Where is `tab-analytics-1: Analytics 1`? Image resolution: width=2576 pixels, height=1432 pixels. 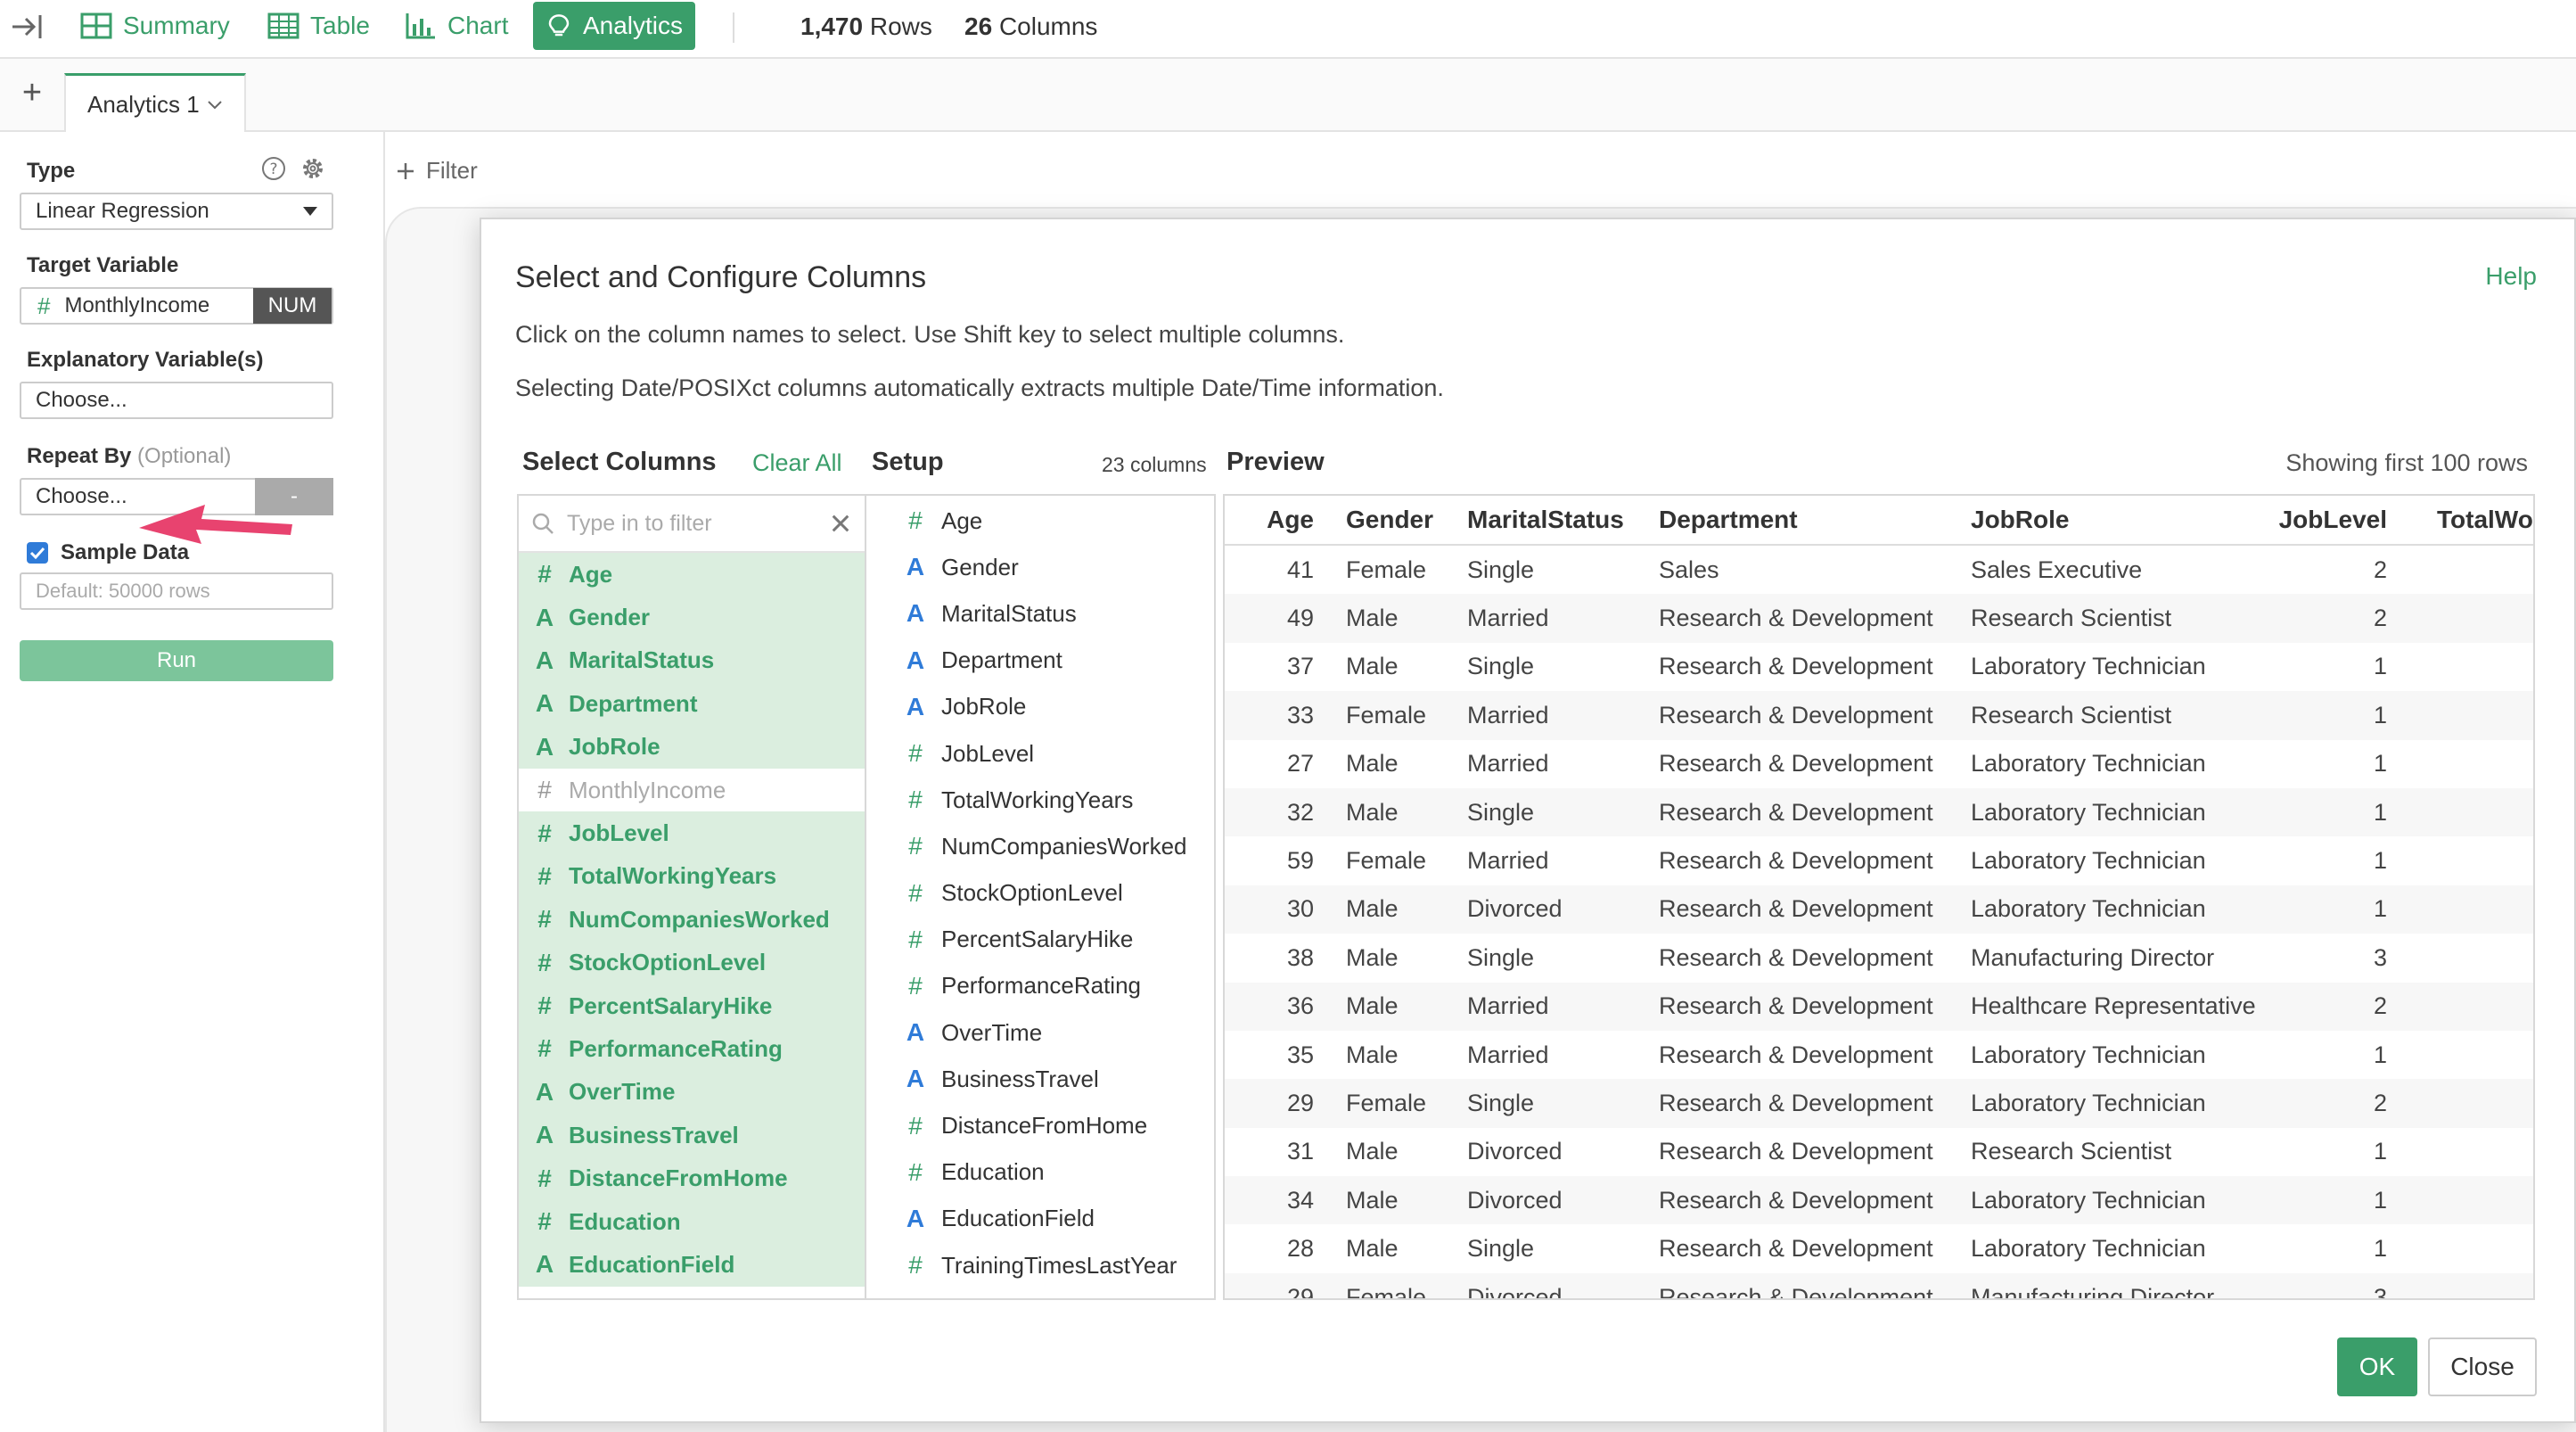 tab-analytics-1: Analytics 1 is located at coordinates (155, 103).